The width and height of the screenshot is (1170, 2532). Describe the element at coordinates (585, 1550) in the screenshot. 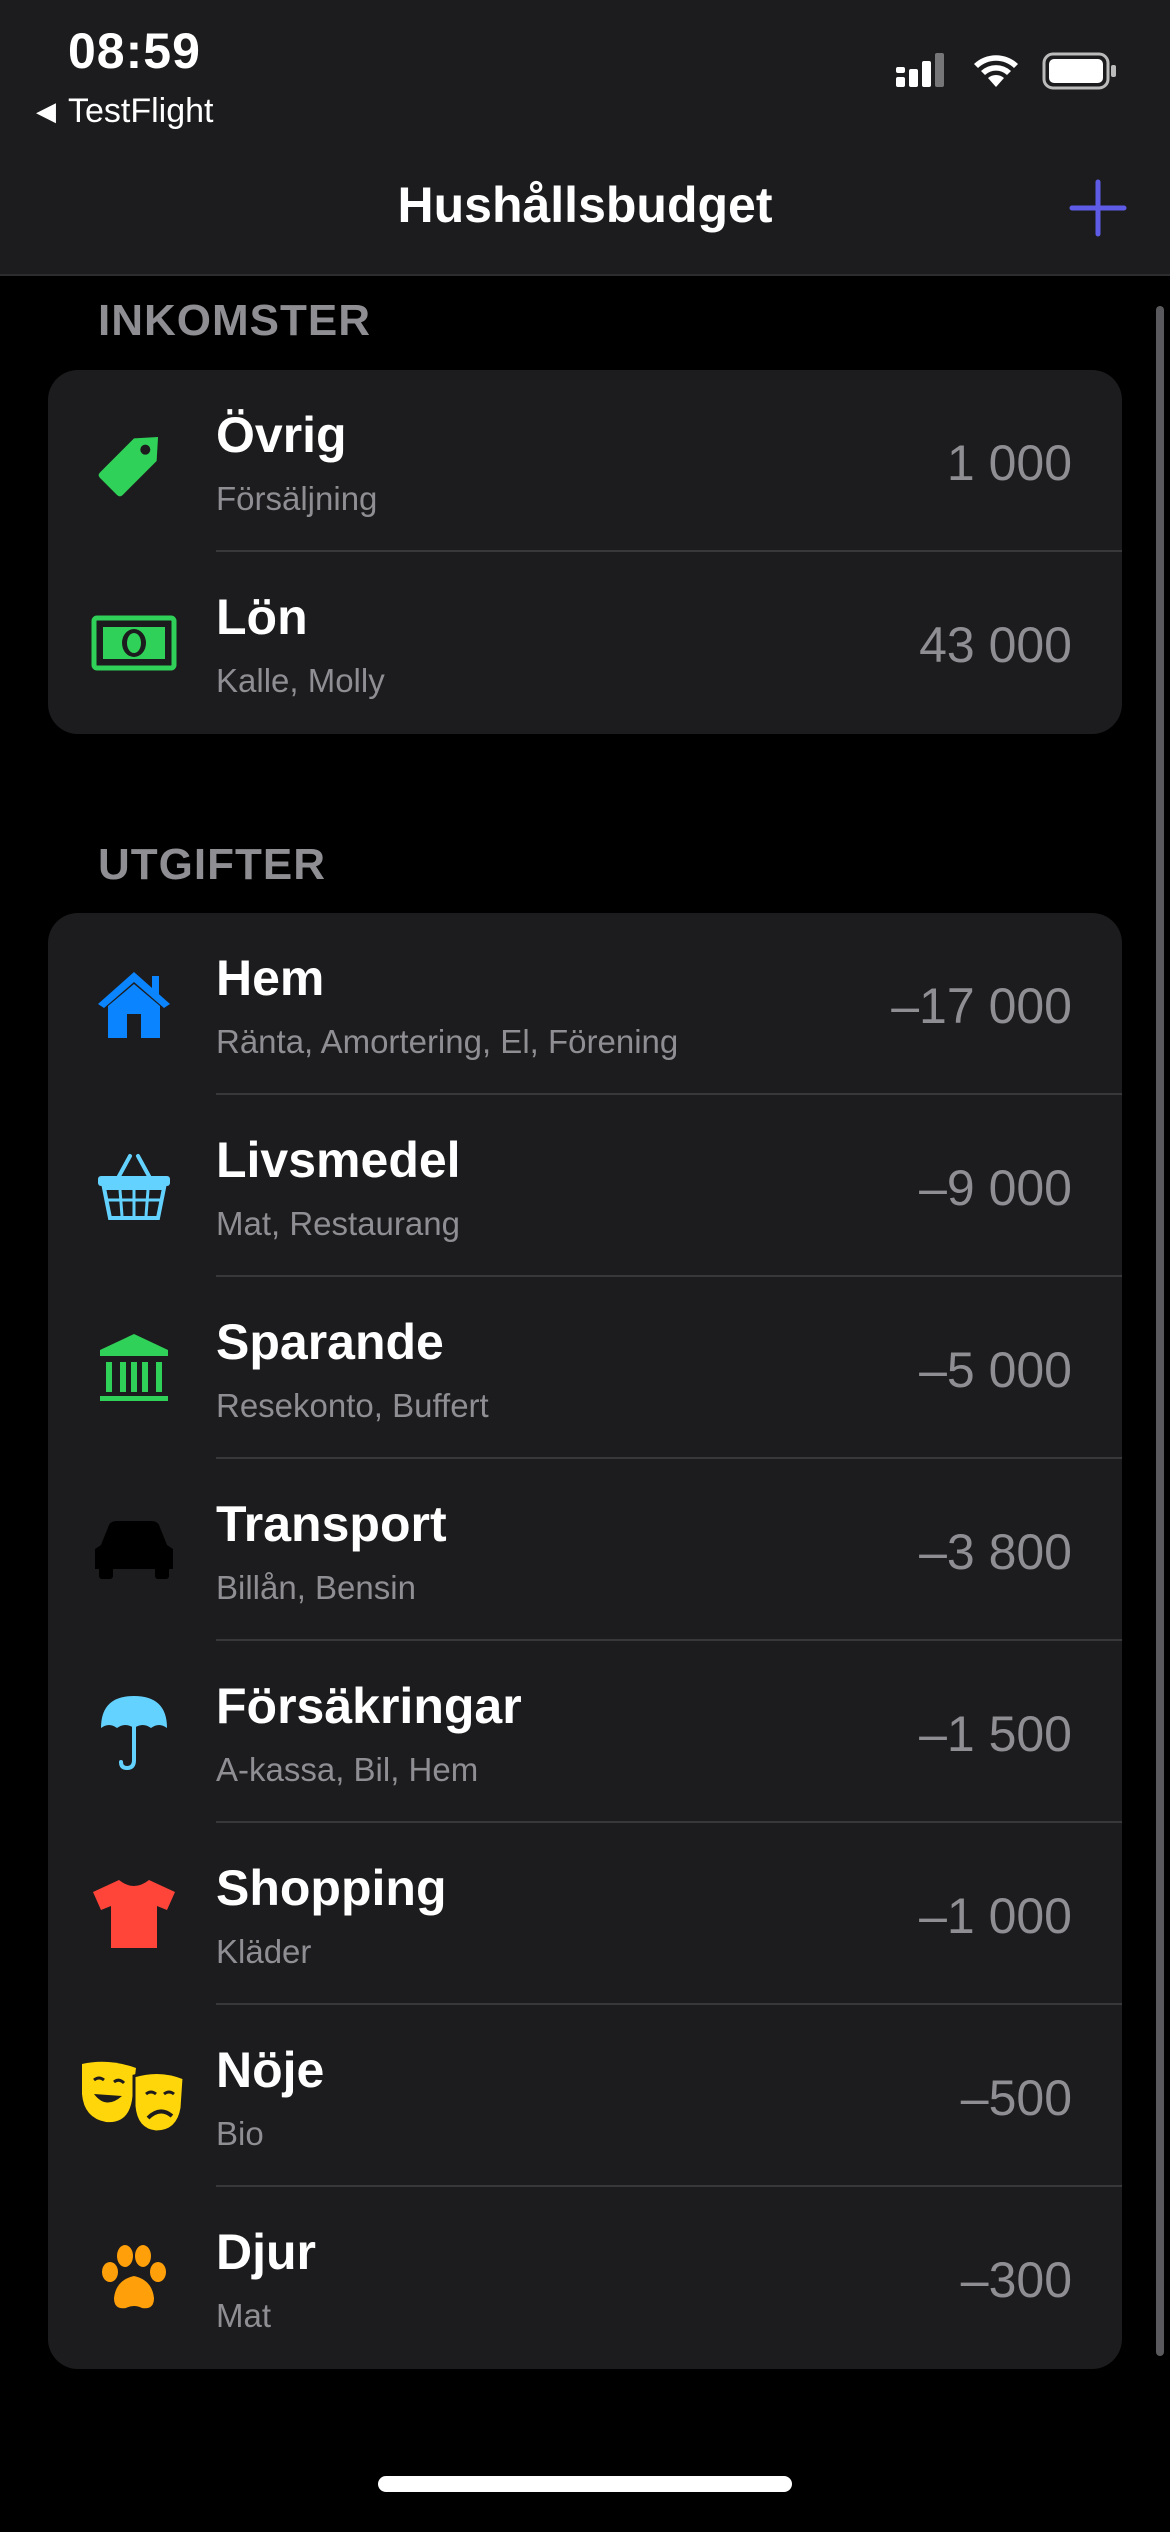

I see `list-item-transport: Transport Billån, Bensin –3 800` at that location.